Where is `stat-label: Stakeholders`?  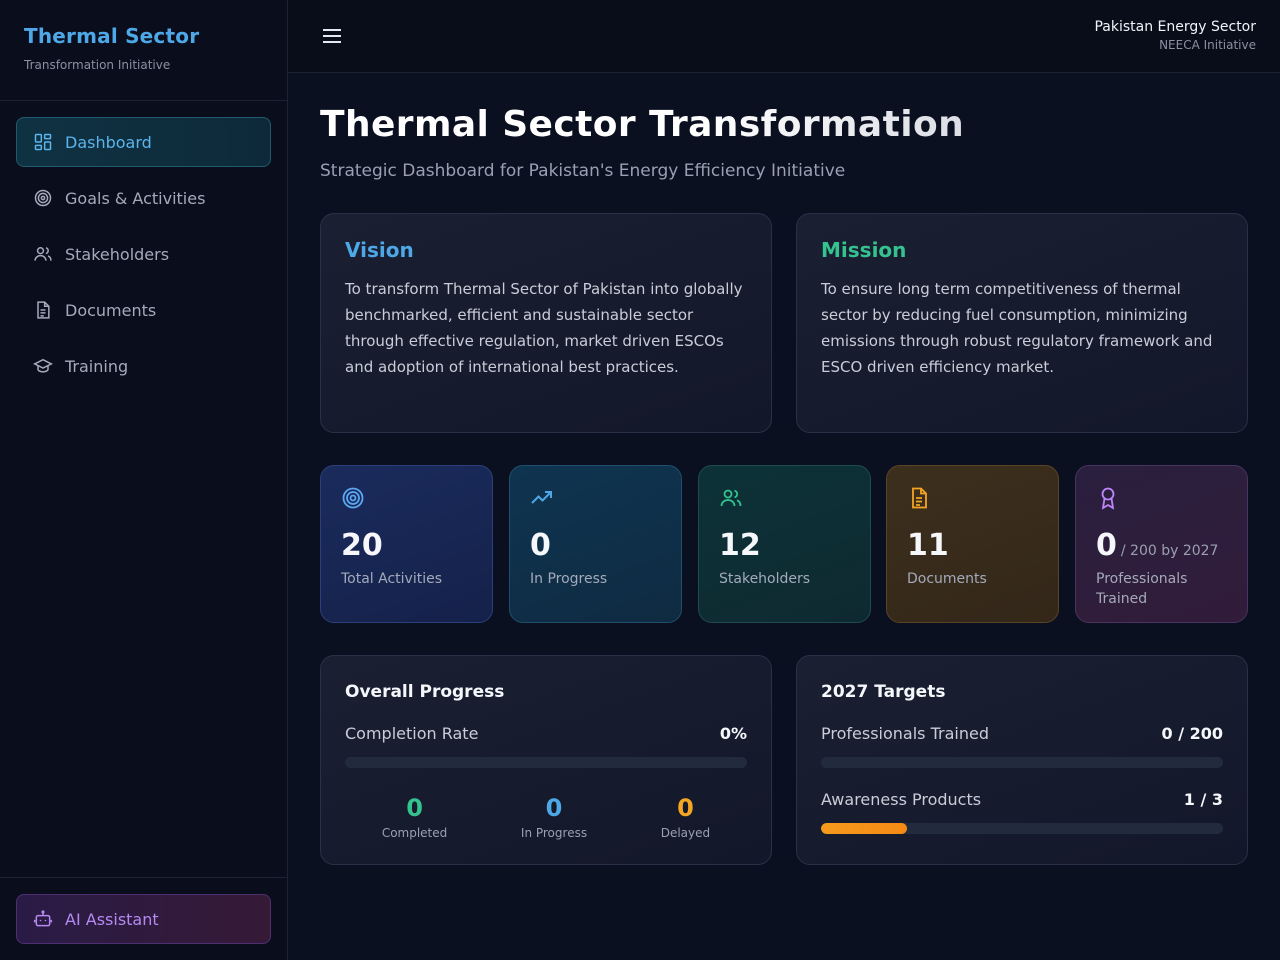 stat-label: Stakeholders is located at coordinates (765, 579).